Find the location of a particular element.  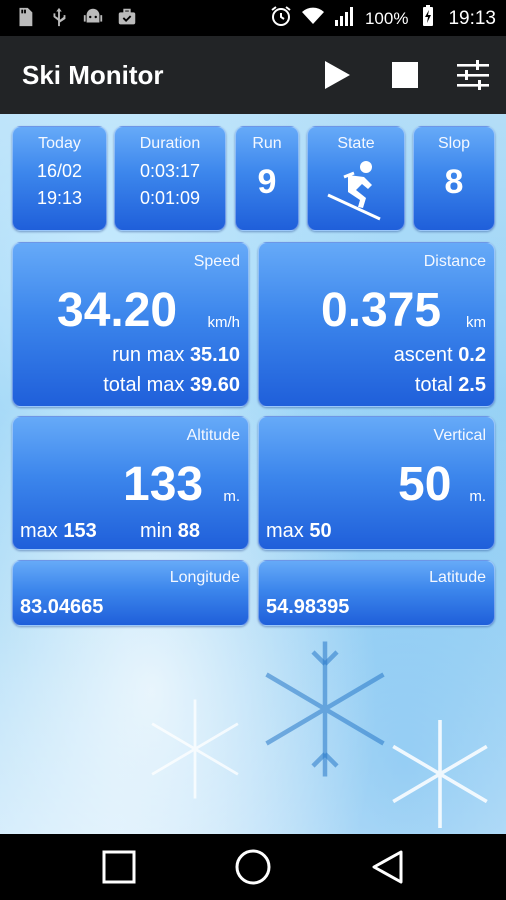

distance-unit: km is located at coordinates (476, 322).